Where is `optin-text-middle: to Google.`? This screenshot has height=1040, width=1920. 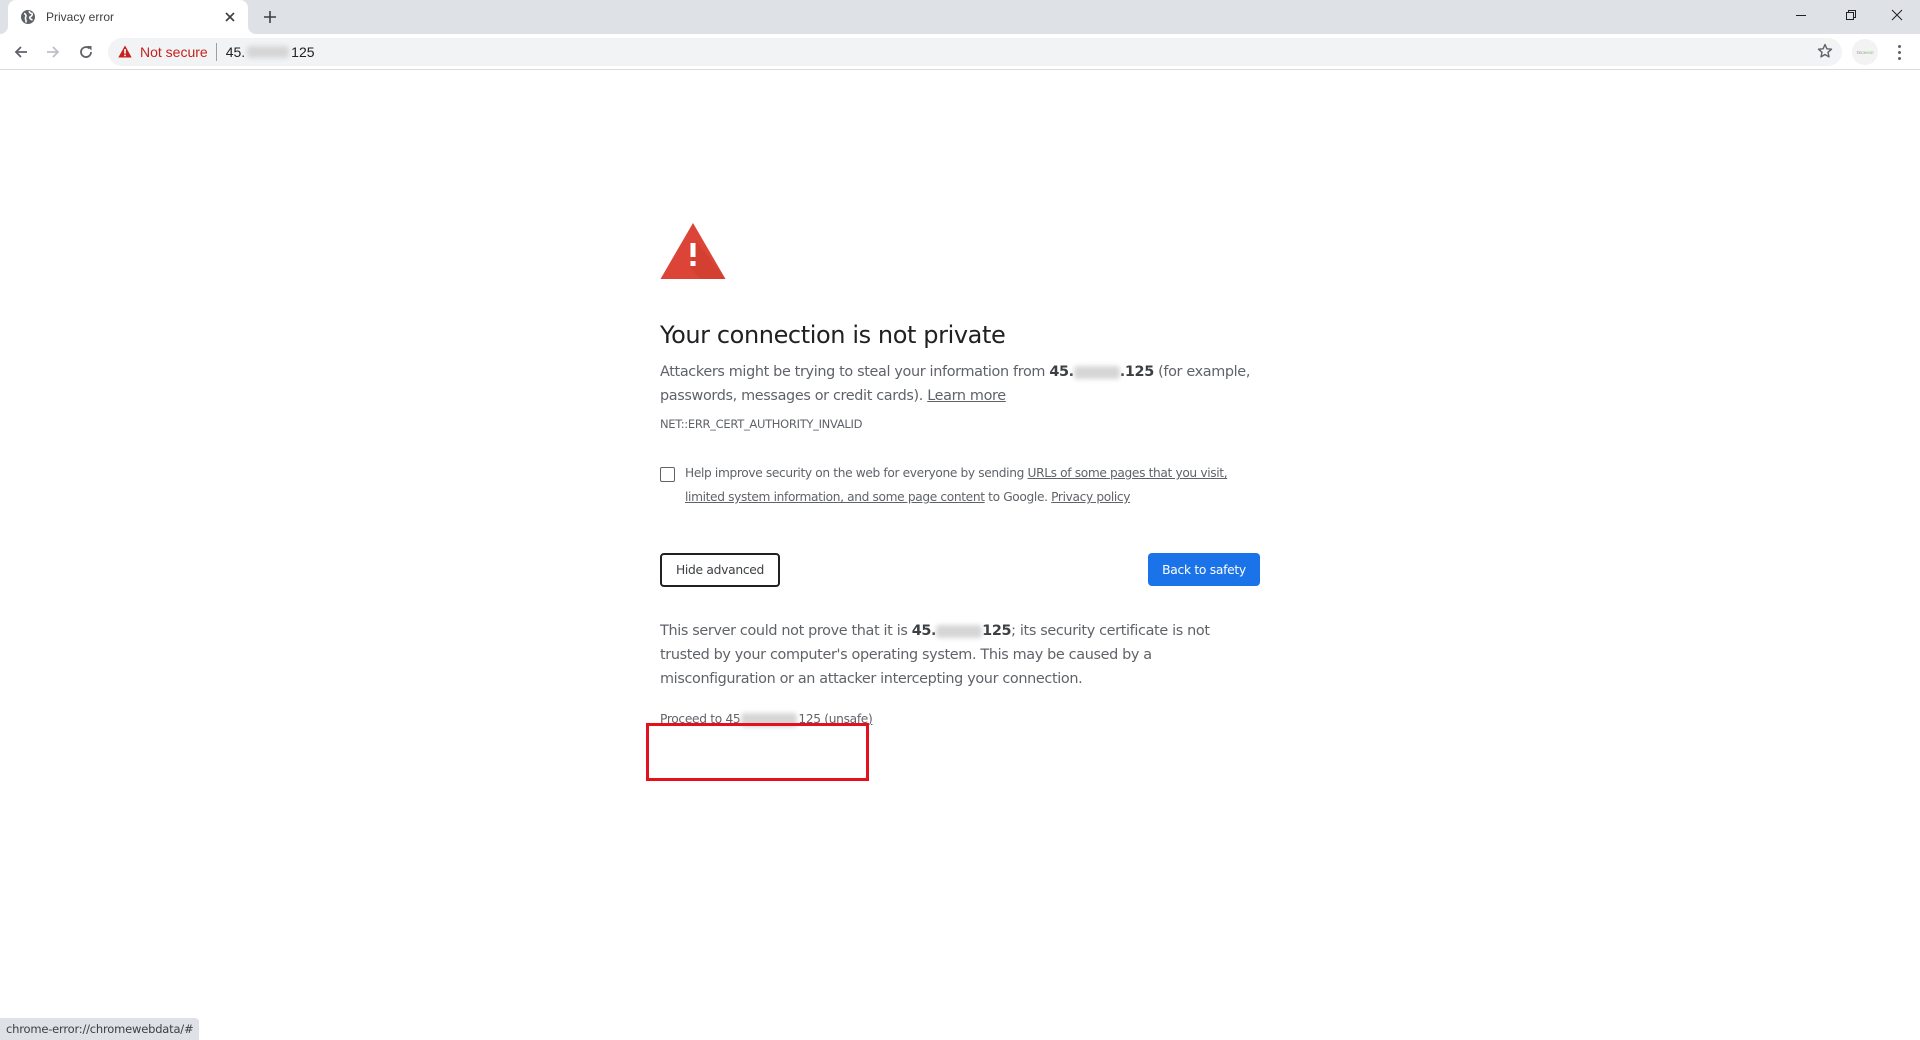
optin-text-middle: to Google. is located at coordinates (1018, 497).